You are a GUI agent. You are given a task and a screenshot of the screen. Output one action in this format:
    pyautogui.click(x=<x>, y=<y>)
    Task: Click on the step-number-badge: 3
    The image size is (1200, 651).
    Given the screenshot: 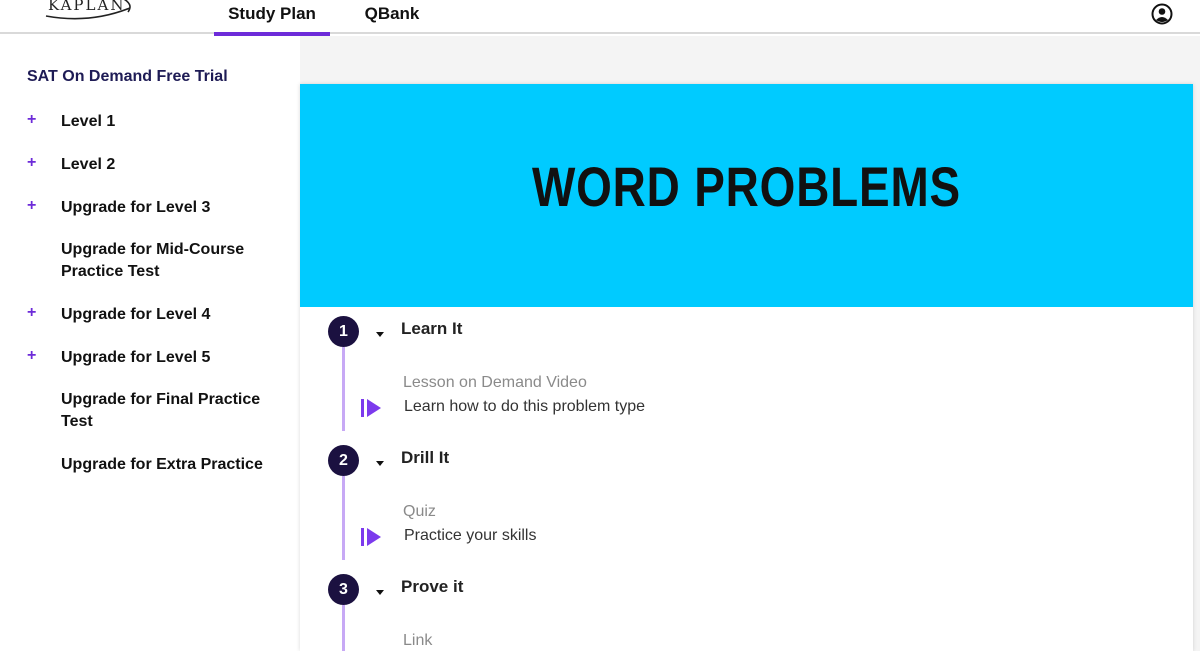 What is the action you would take?
    pyautogui.click(x=343, y=589)
    